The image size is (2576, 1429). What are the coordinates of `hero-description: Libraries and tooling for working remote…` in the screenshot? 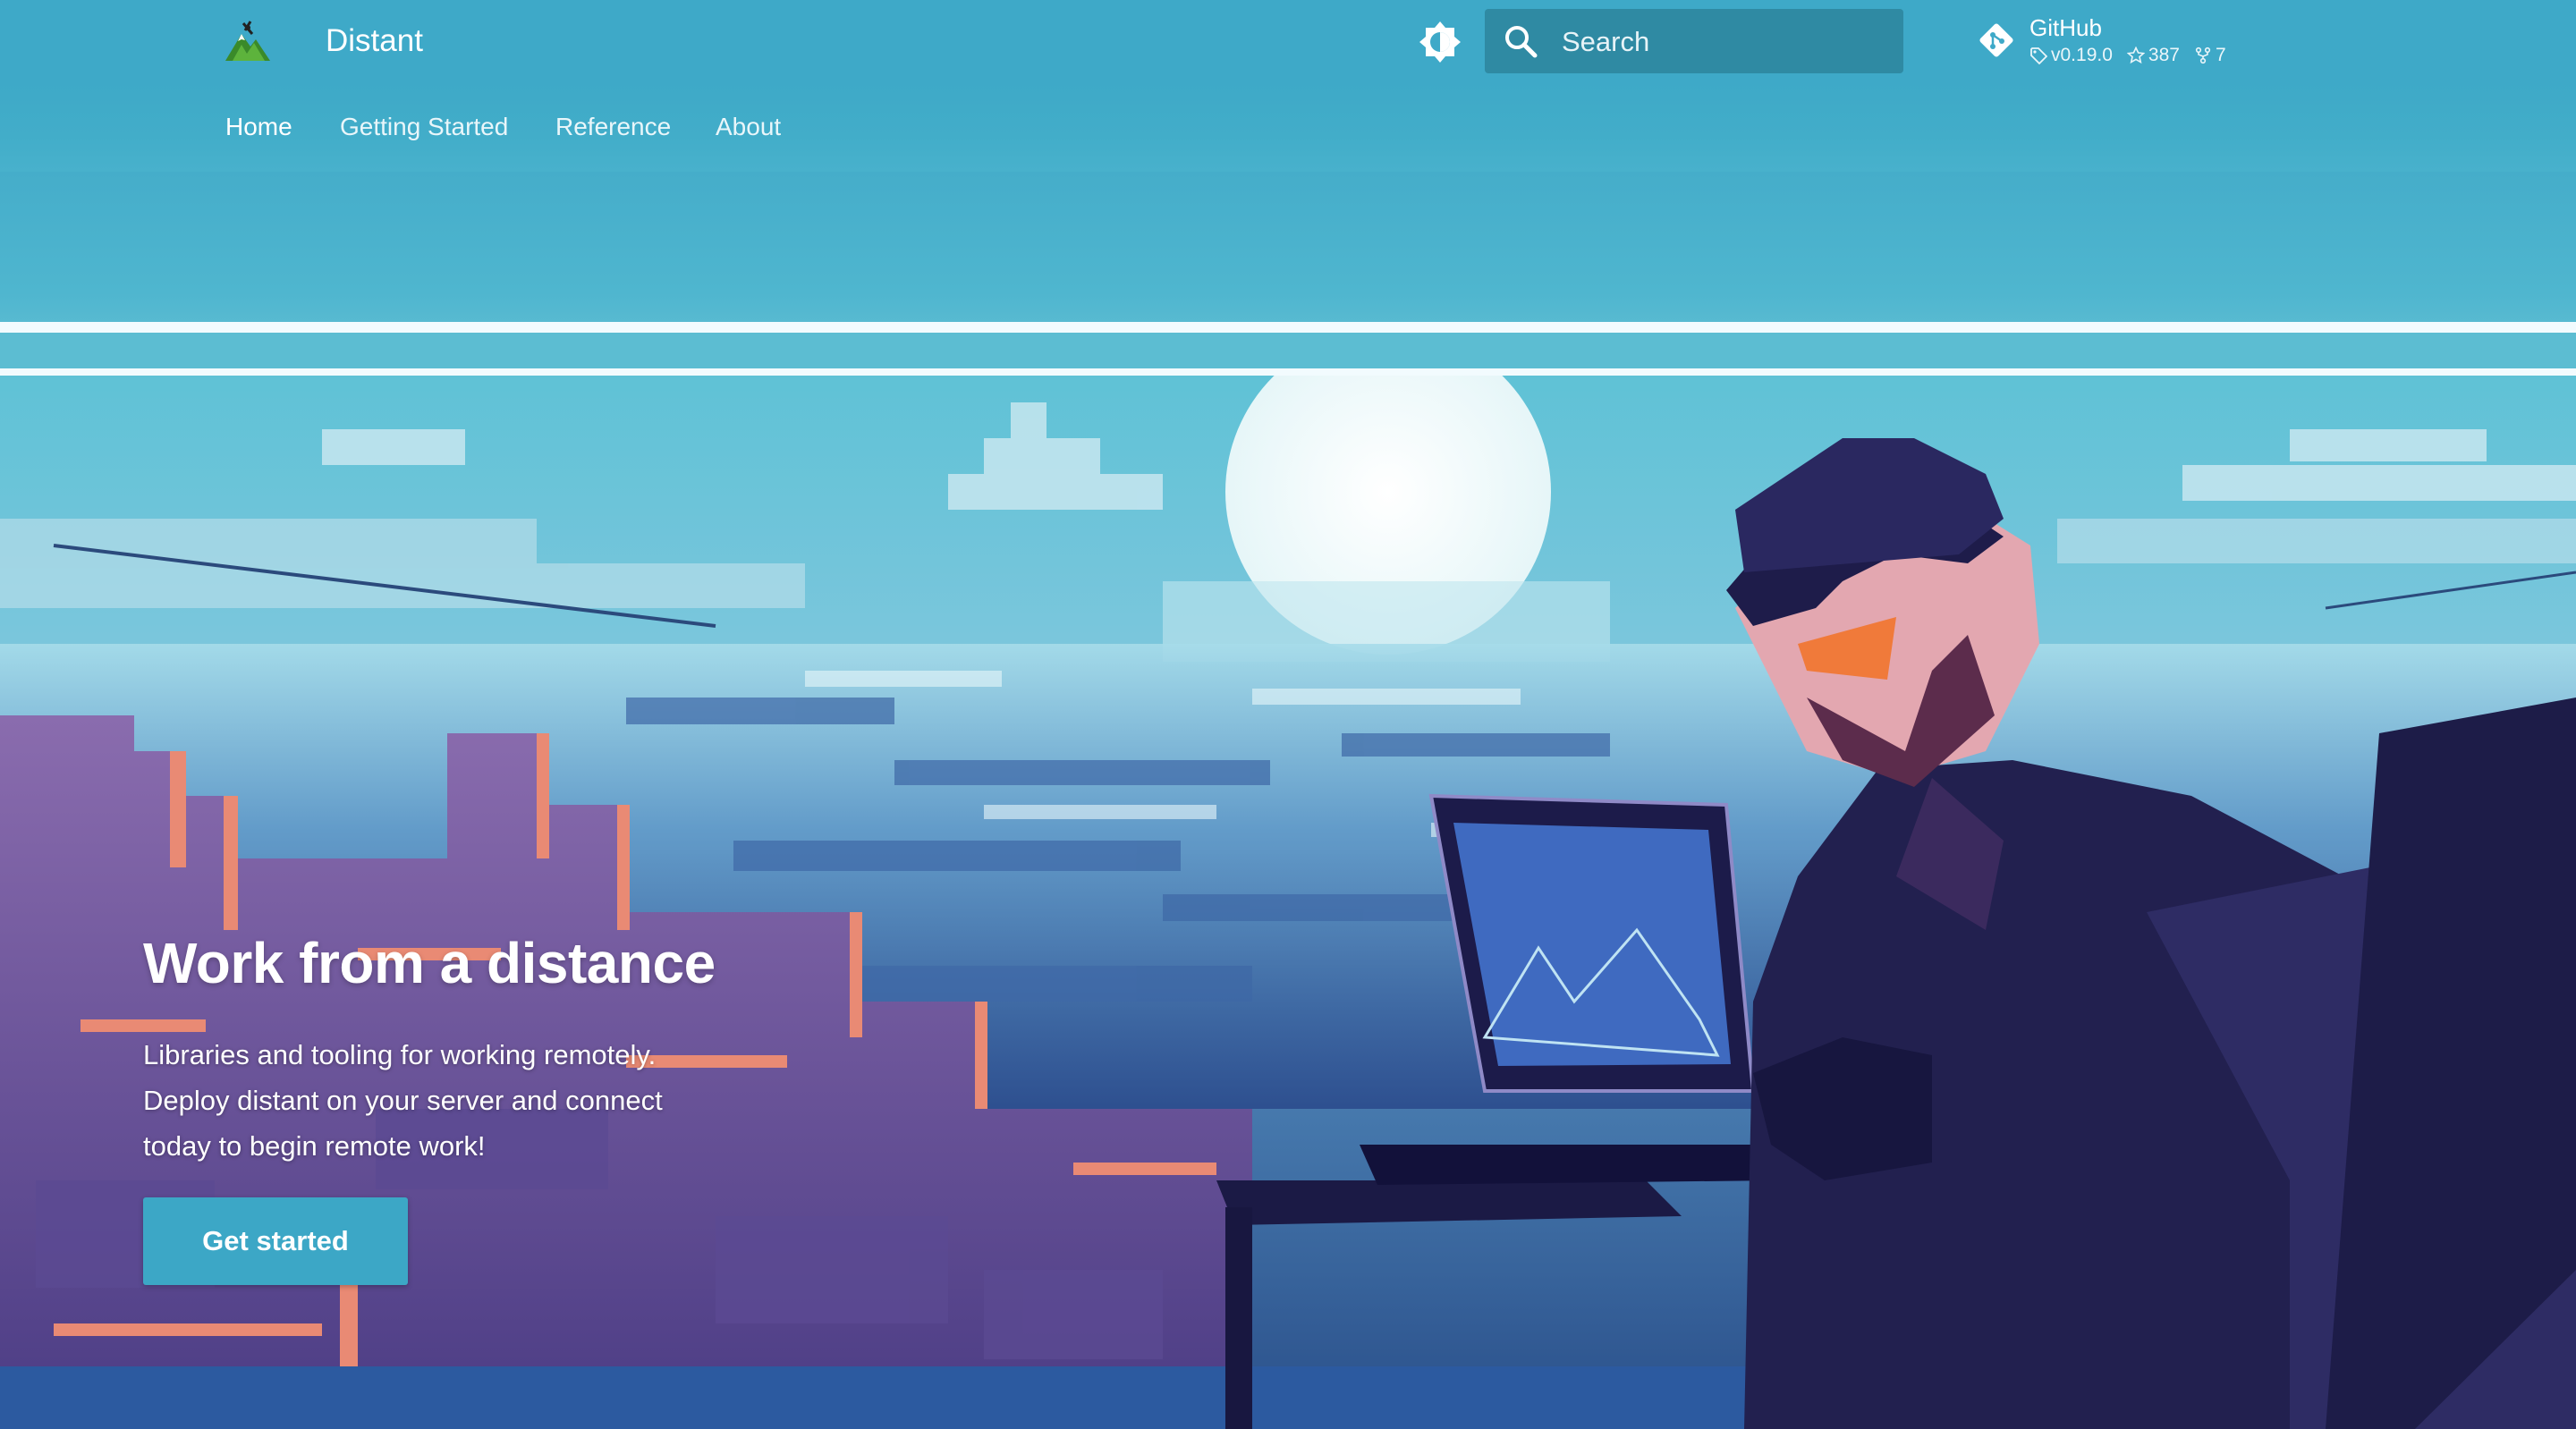 It's located at (403, 1100).